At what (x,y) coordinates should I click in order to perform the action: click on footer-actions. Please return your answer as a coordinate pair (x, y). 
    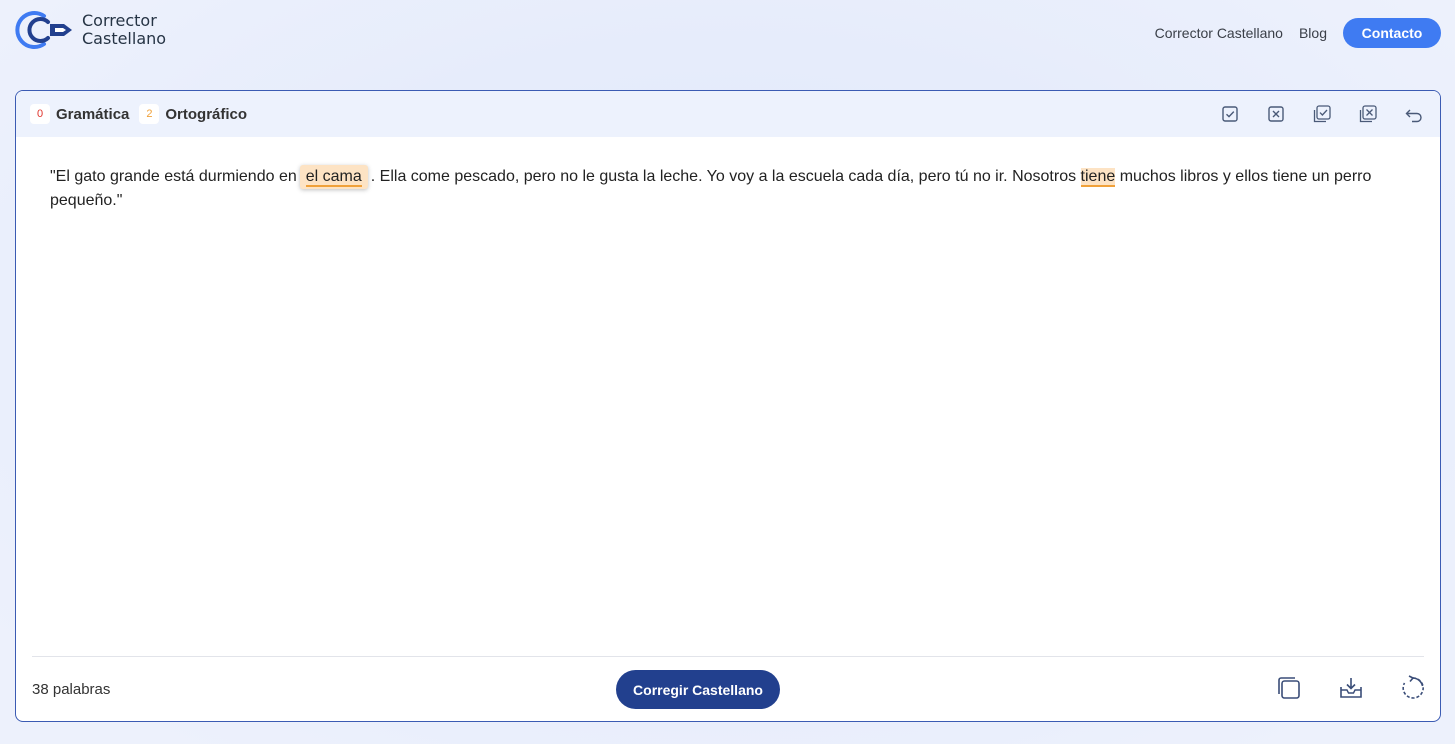
    Looking at the image, I should click on (1358, 688).